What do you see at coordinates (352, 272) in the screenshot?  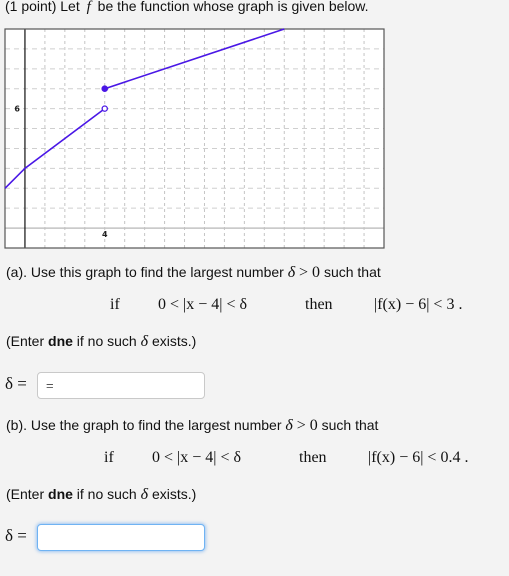 I see `part-a-prompt-suffix: such that` at bounding box center [352, 272].